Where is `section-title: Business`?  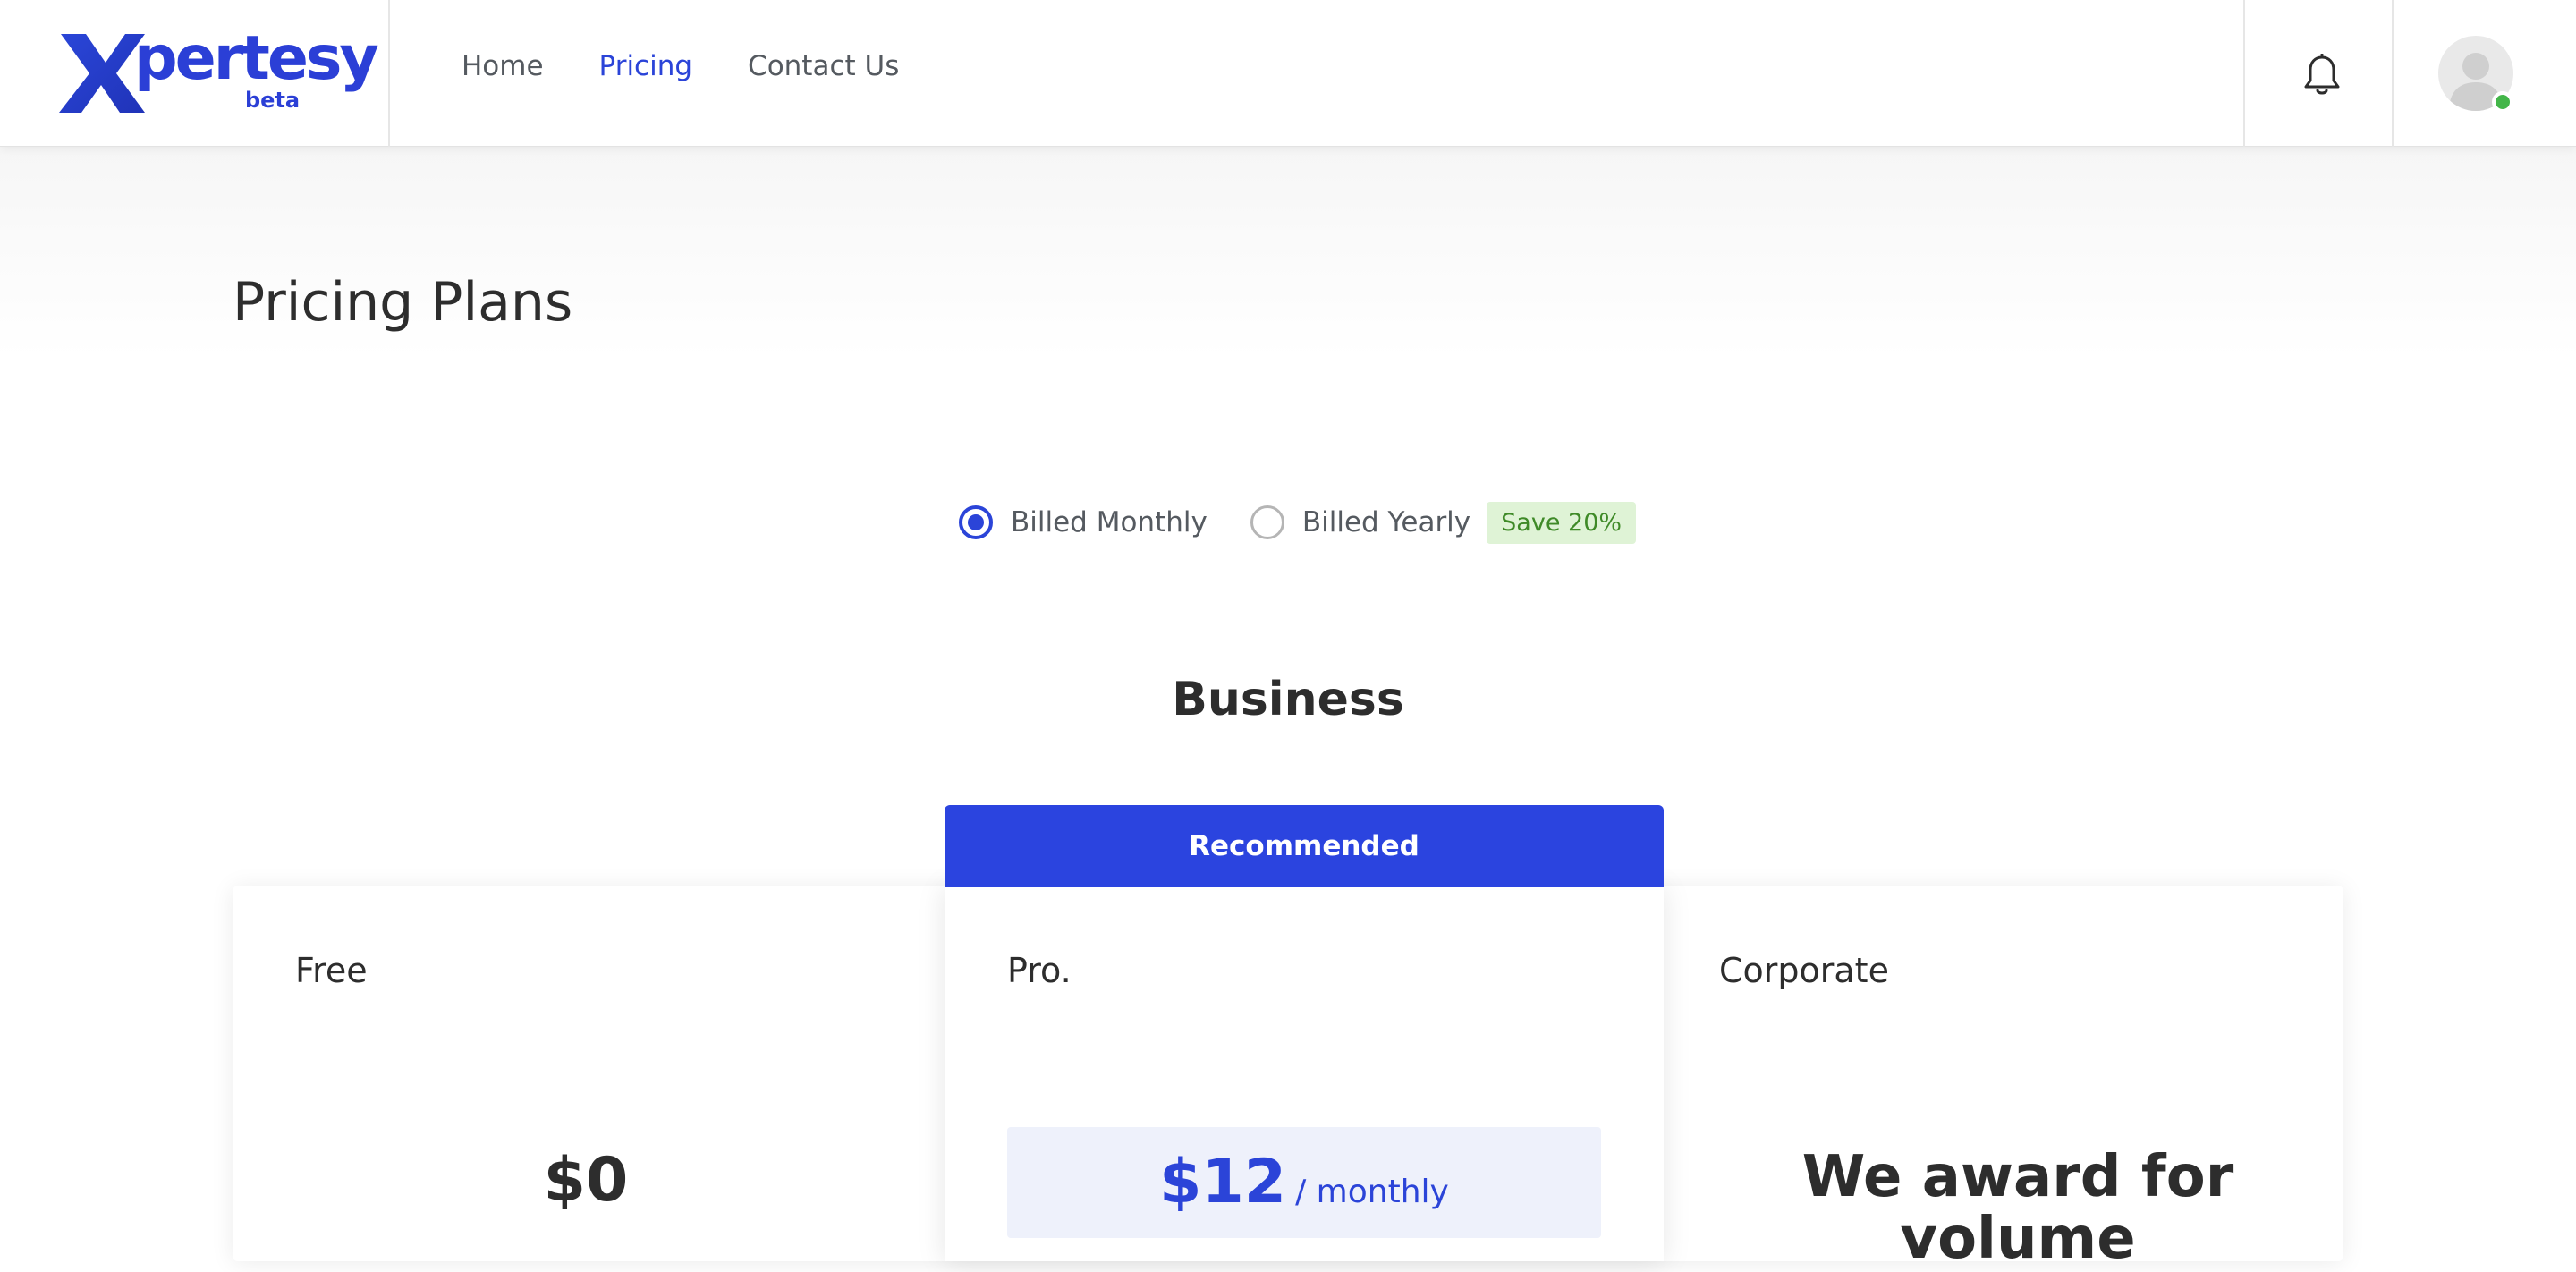
section-title: Business is located at coordinates (1288, 699).